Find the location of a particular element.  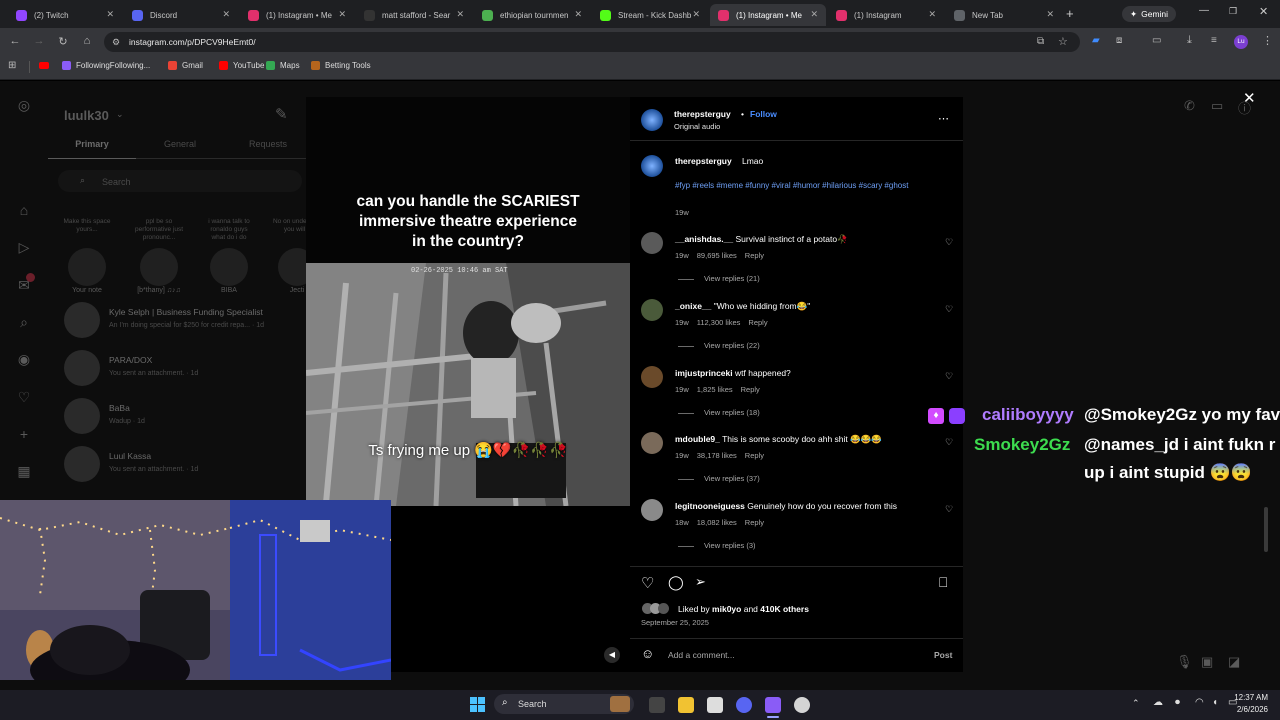

reload-icon: ↻ is located at coordinates (63, 41).